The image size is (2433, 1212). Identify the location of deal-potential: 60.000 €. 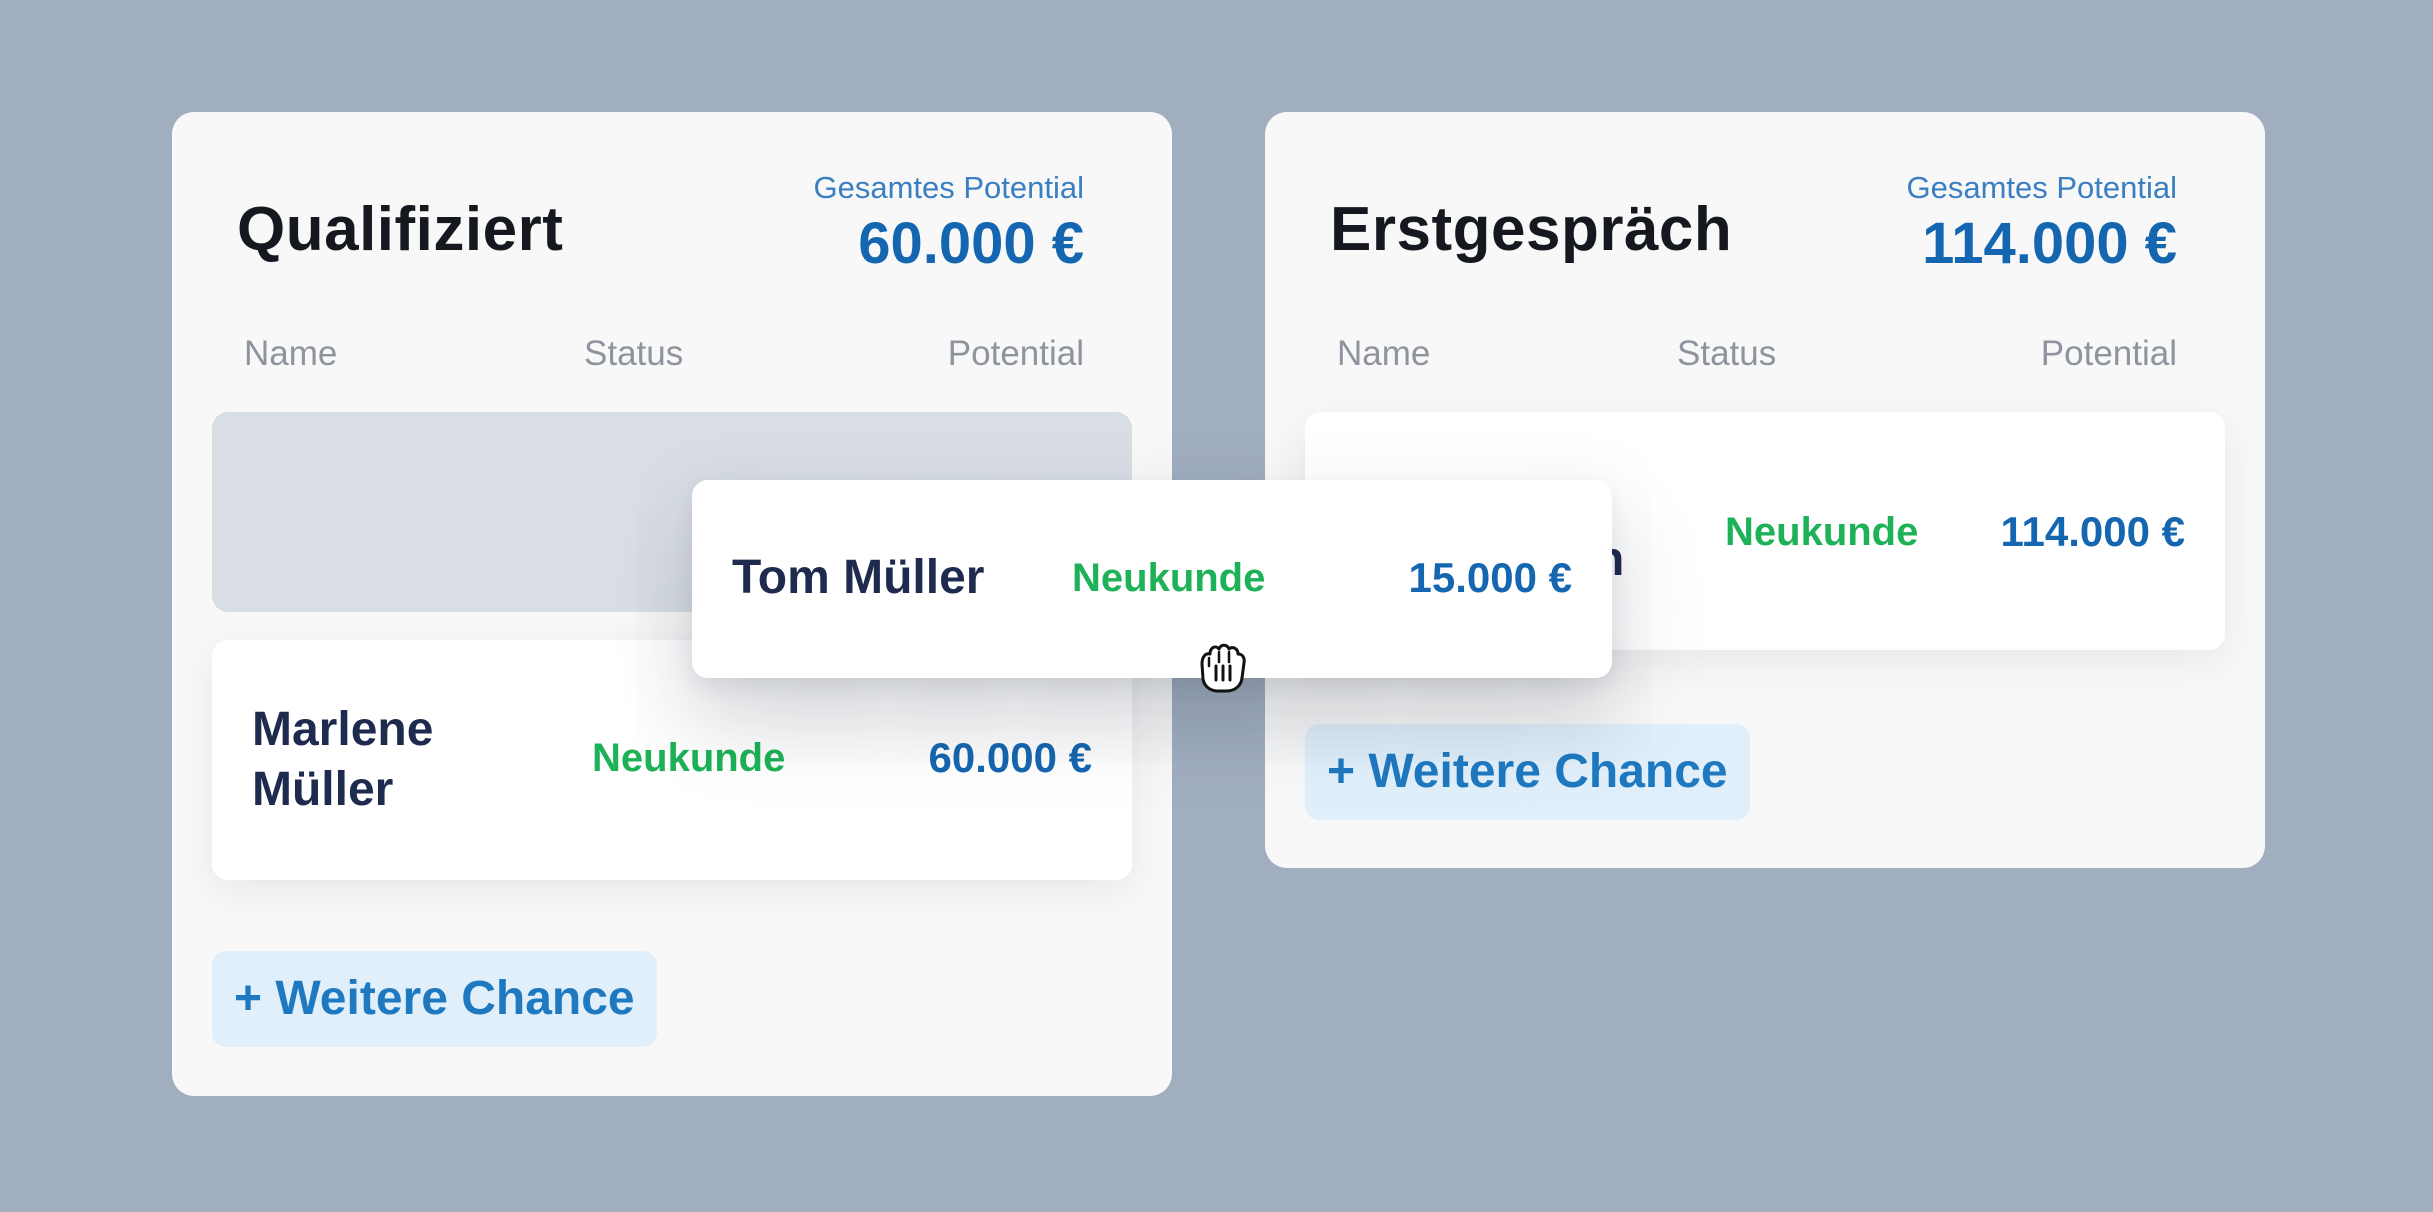
(1010, 757).